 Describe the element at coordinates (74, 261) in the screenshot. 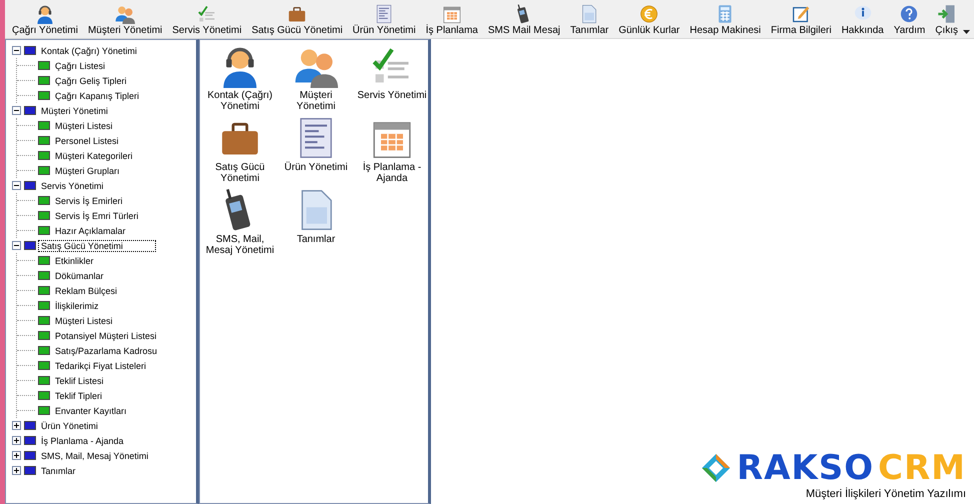

I see `tree-item: Etkinlikler` at that location.